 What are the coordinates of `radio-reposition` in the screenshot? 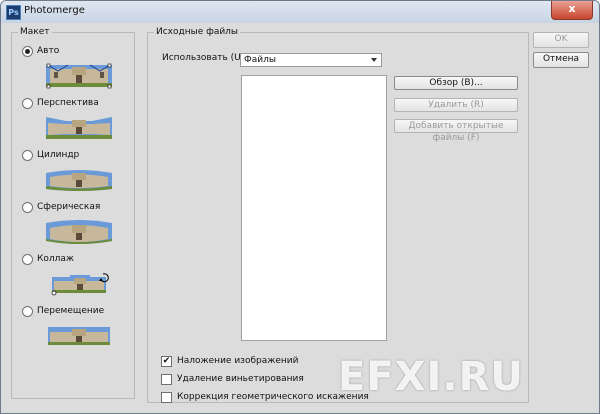 It's located at (27, 311).